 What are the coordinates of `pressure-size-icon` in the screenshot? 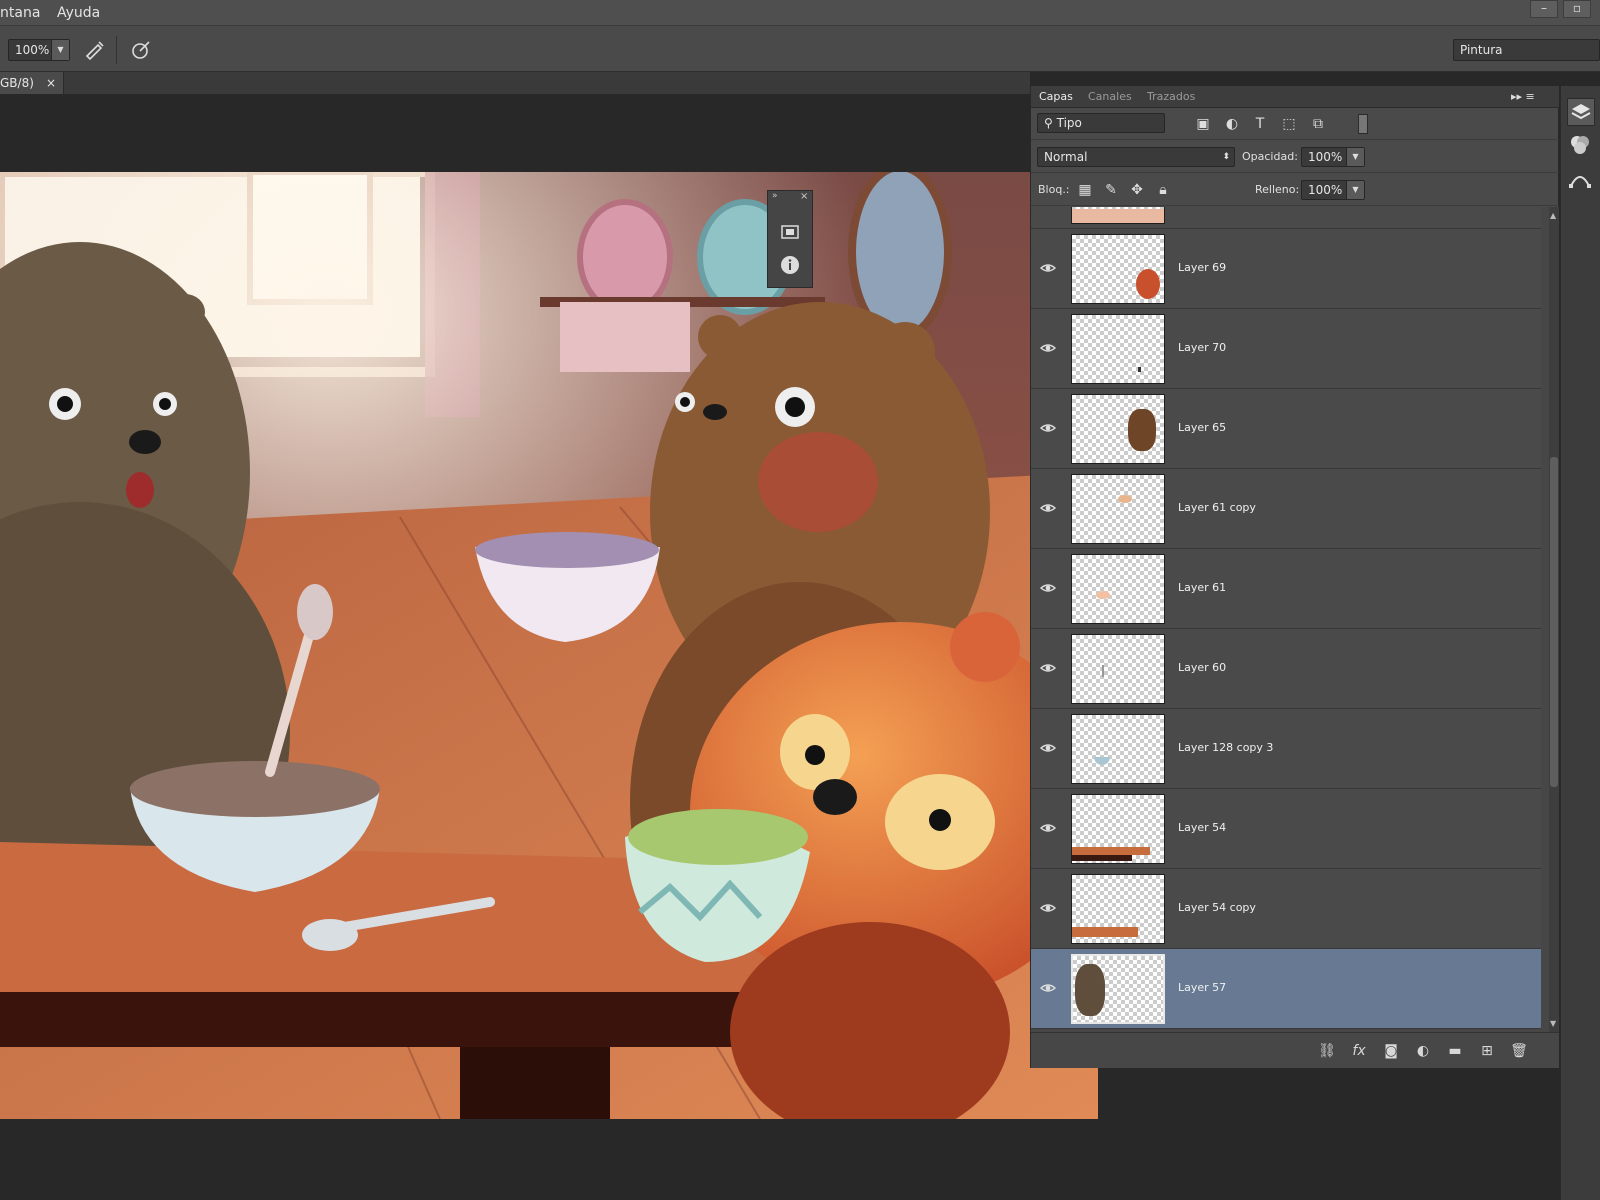 It's located at (141, 50).